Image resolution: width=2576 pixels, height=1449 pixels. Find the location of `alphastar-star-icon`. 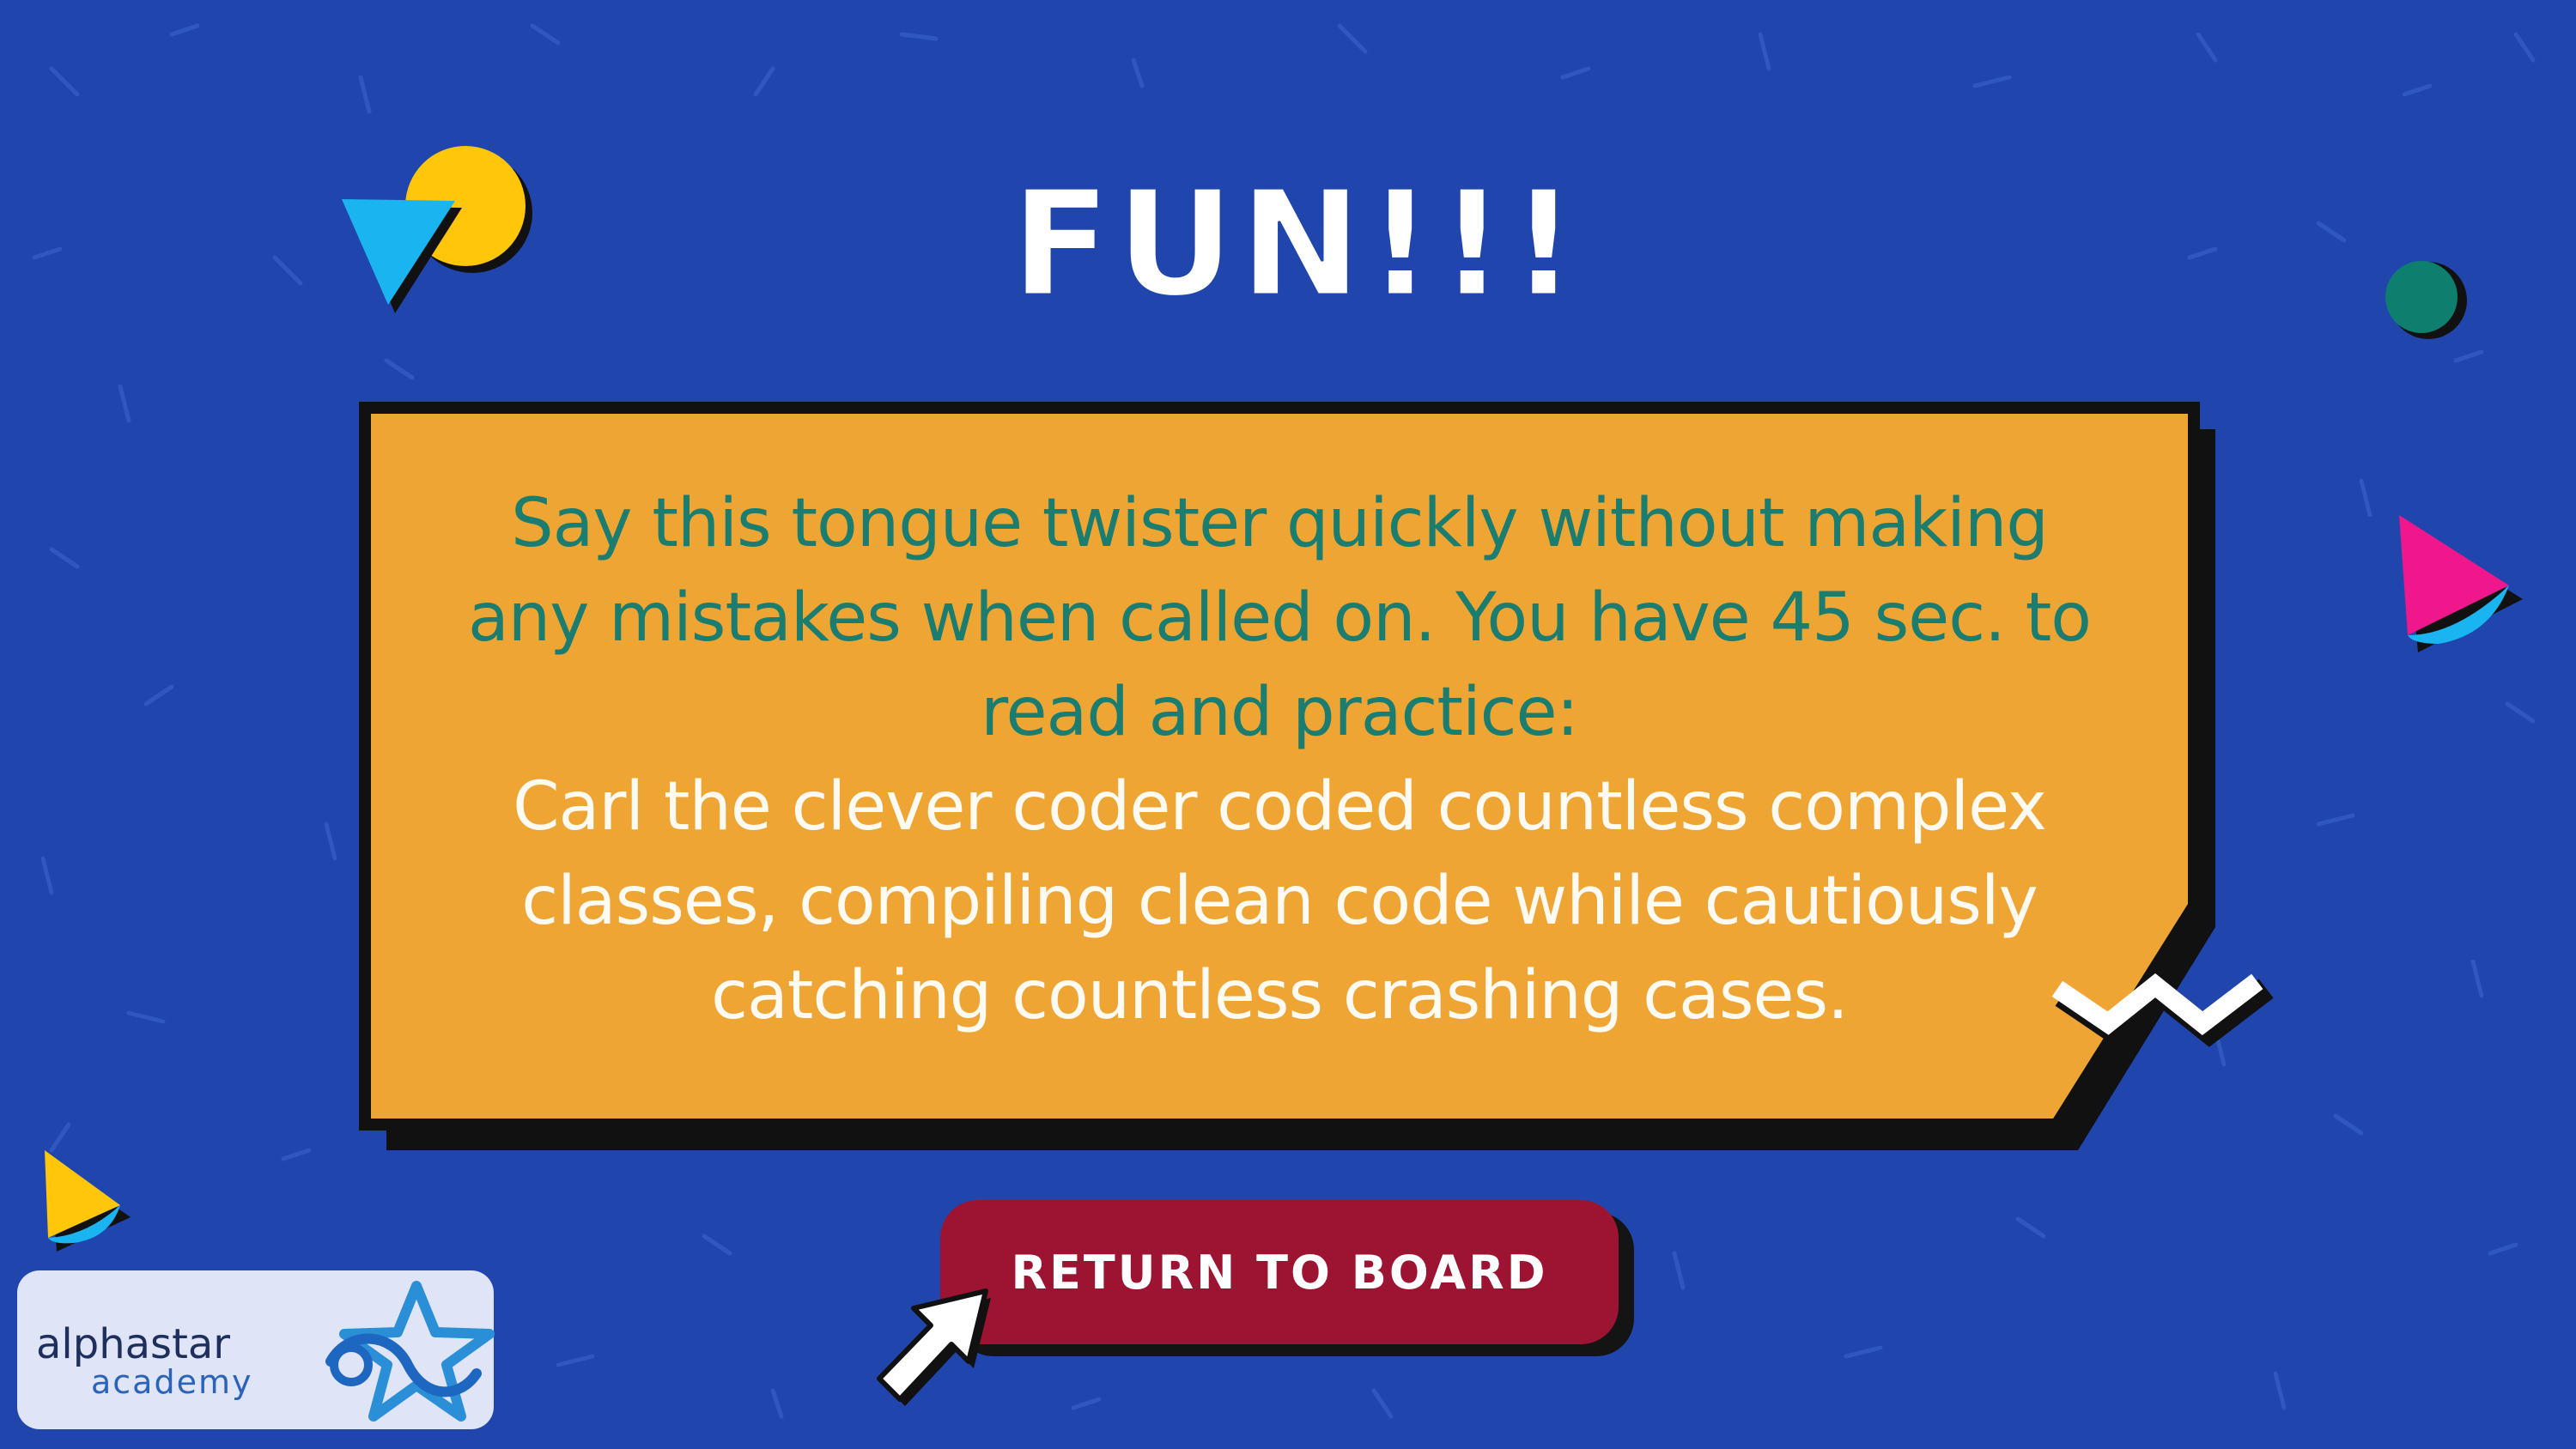

alphastar-star-icon is located at coordinates (410, 1351).